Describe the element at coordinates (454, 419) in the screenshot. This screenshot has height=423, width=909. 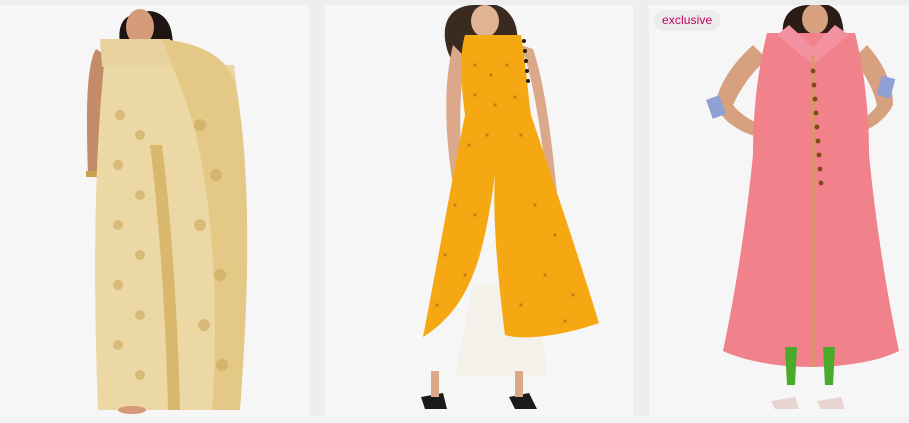
I see `grid-bottom-divider` at that location.